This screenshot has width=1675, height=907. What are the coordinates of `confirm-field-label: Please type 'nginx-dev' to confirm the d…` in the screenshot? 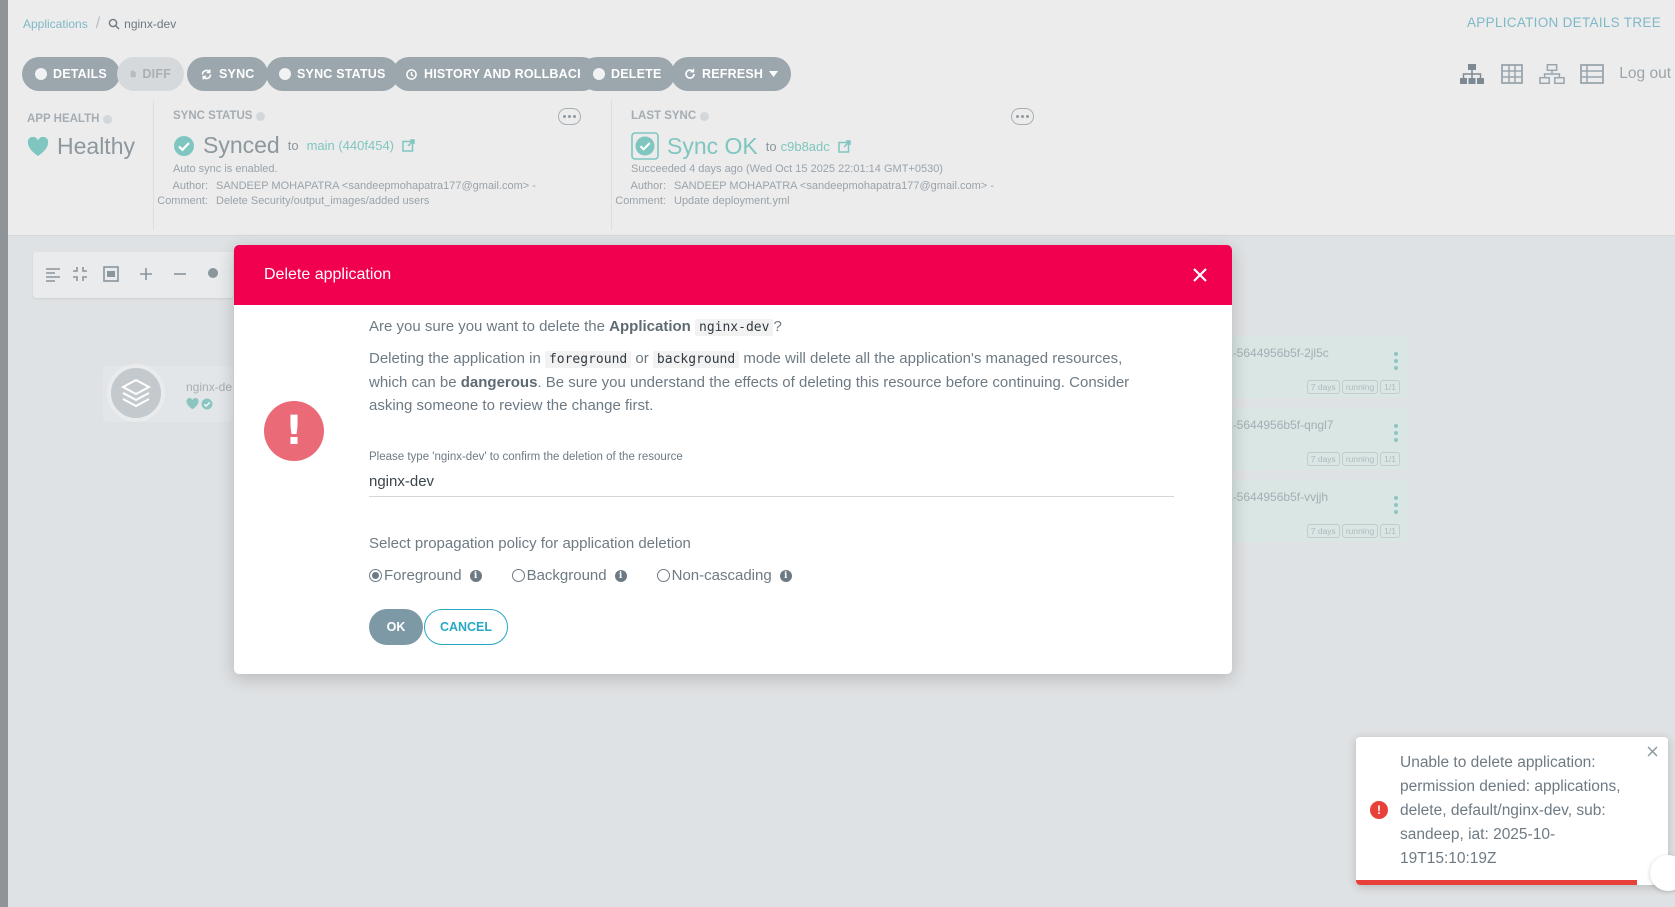 It's located at (526, 457).